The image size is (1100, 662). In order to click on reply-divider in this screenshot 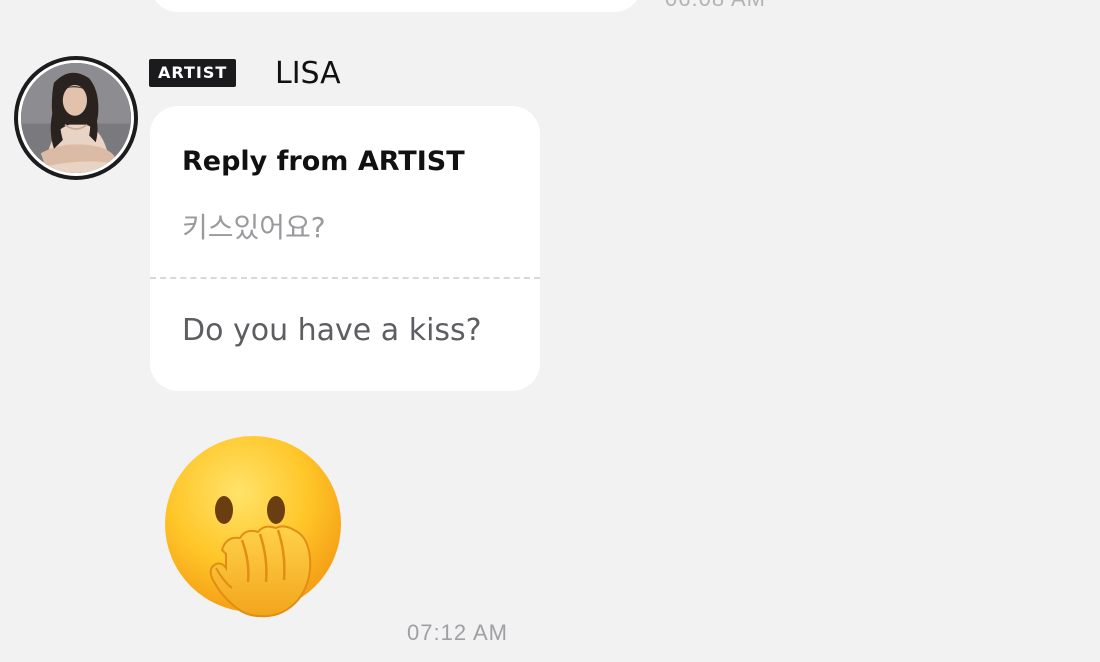, I will do `click(345, 278)`.